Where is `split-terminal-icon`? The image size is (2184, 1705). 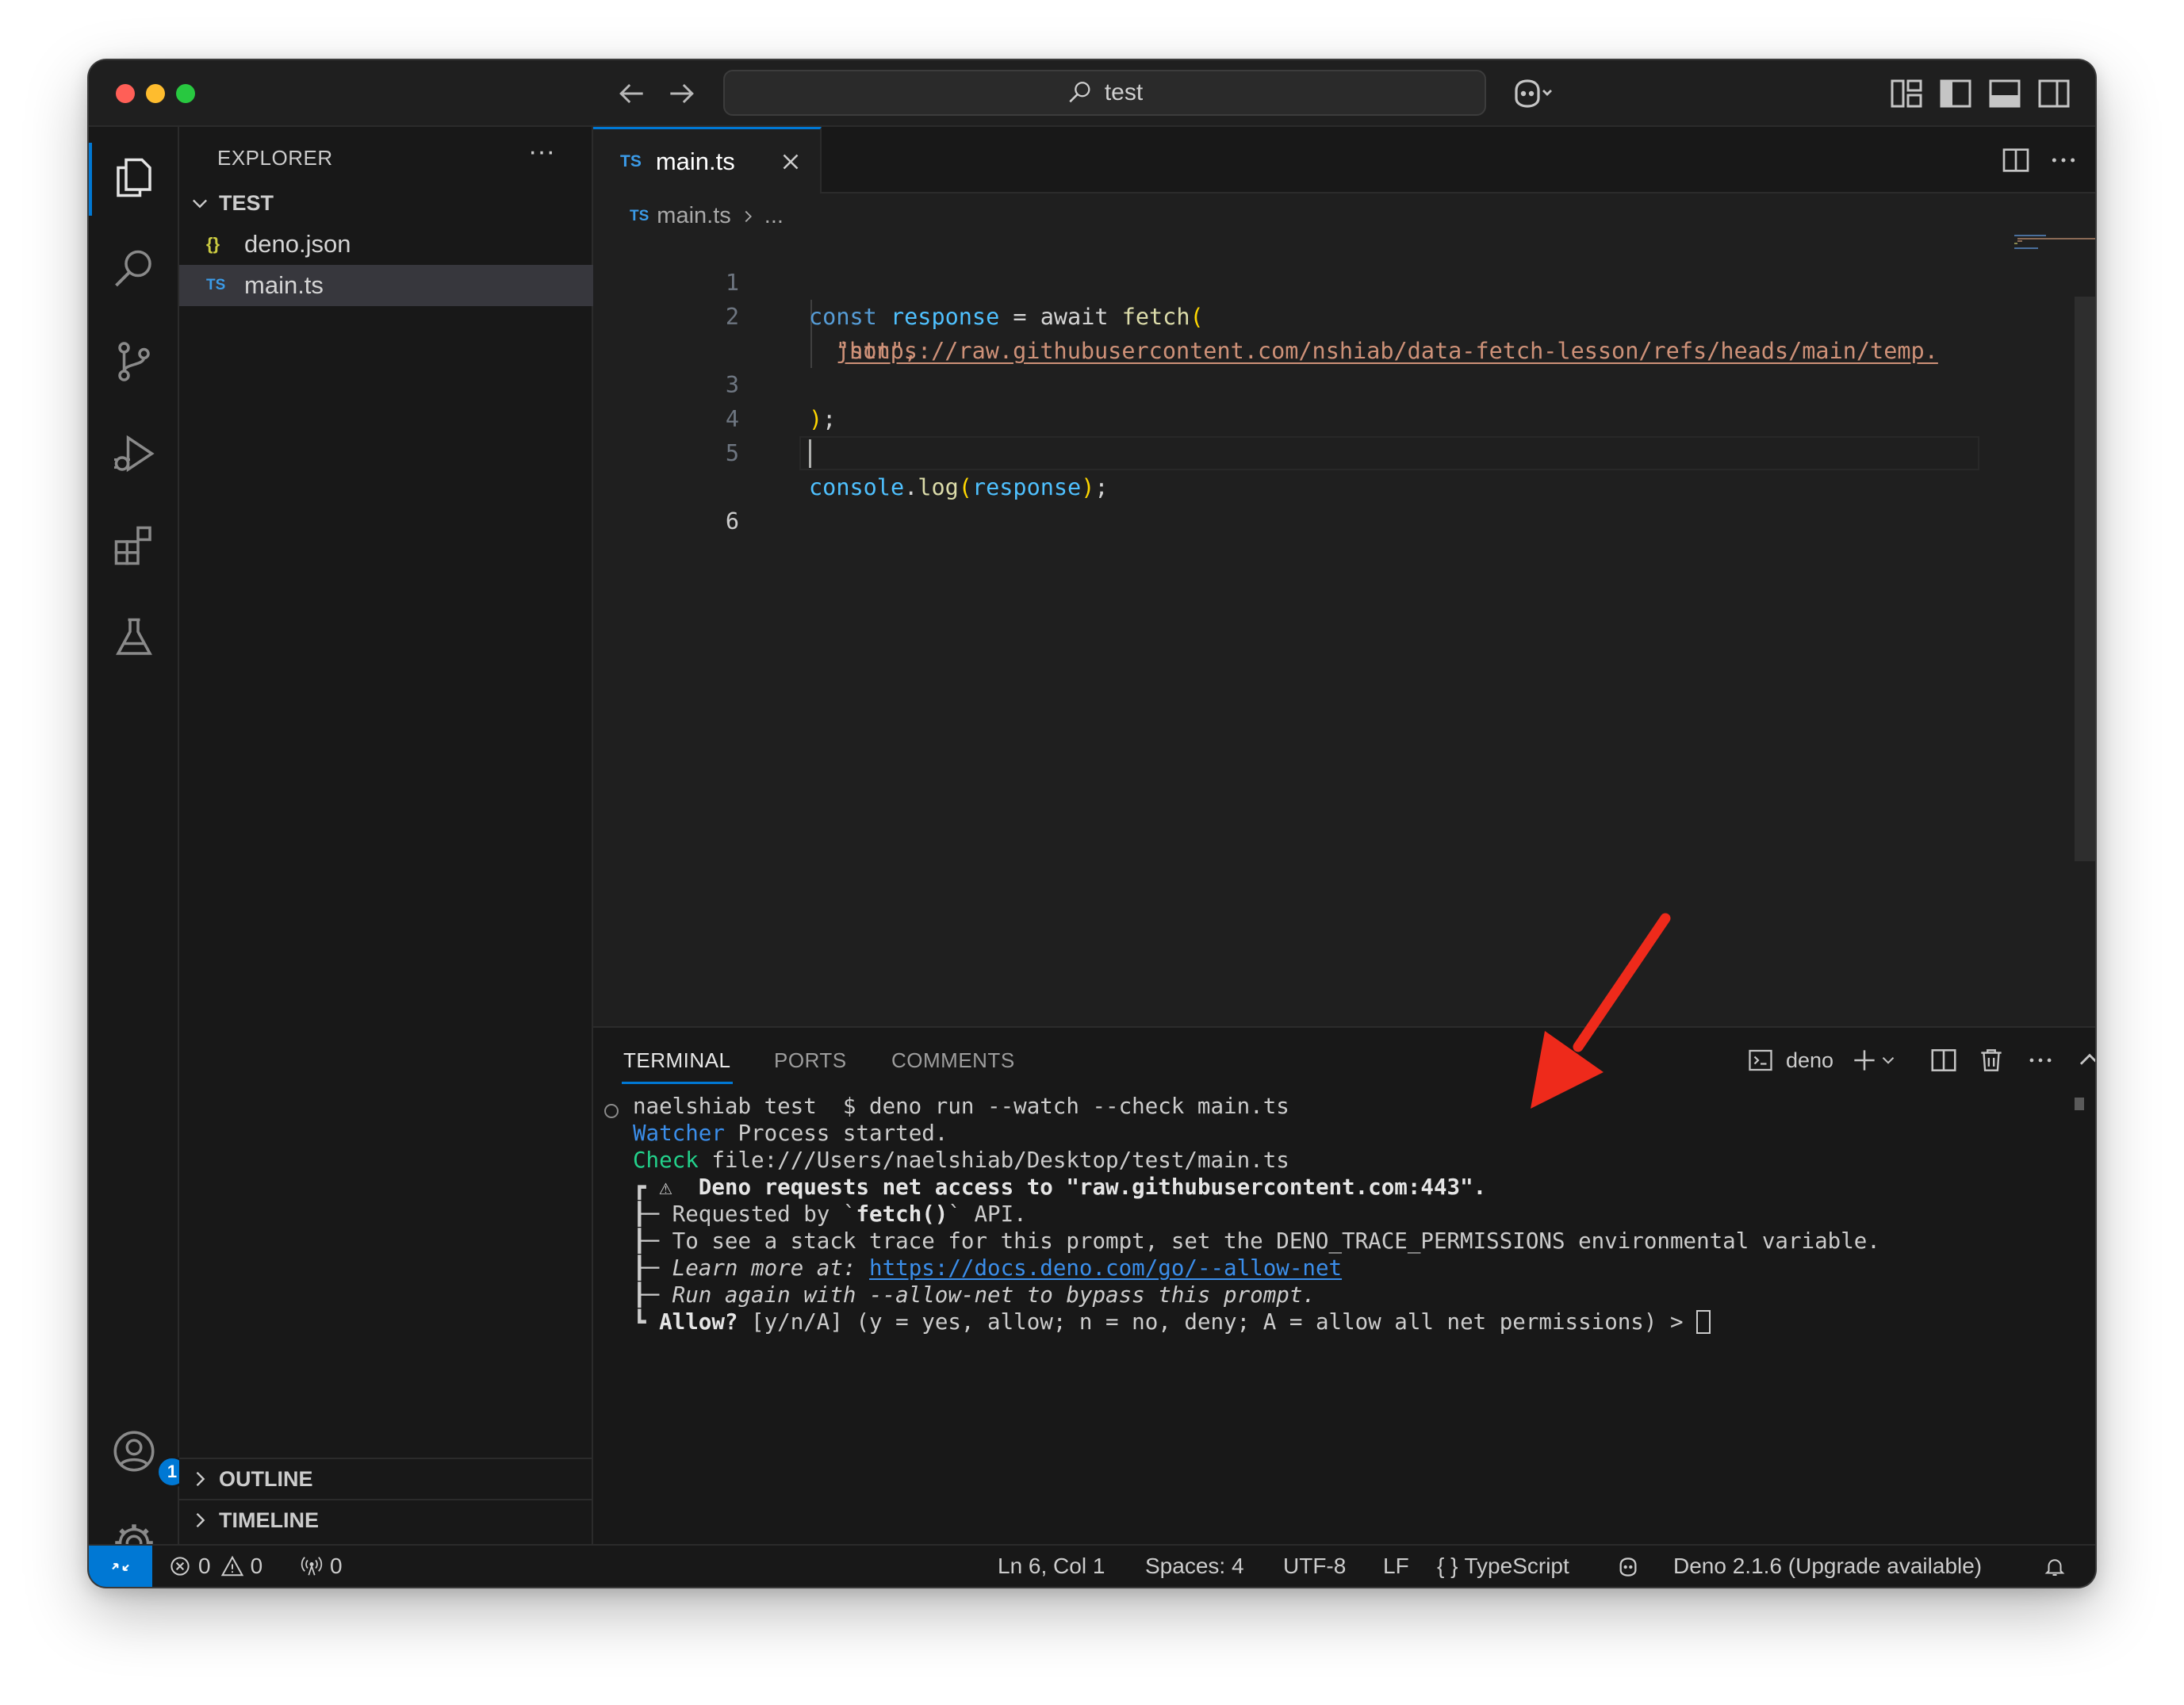
split-terminal-icon is located at coordinates (1944, 1060).